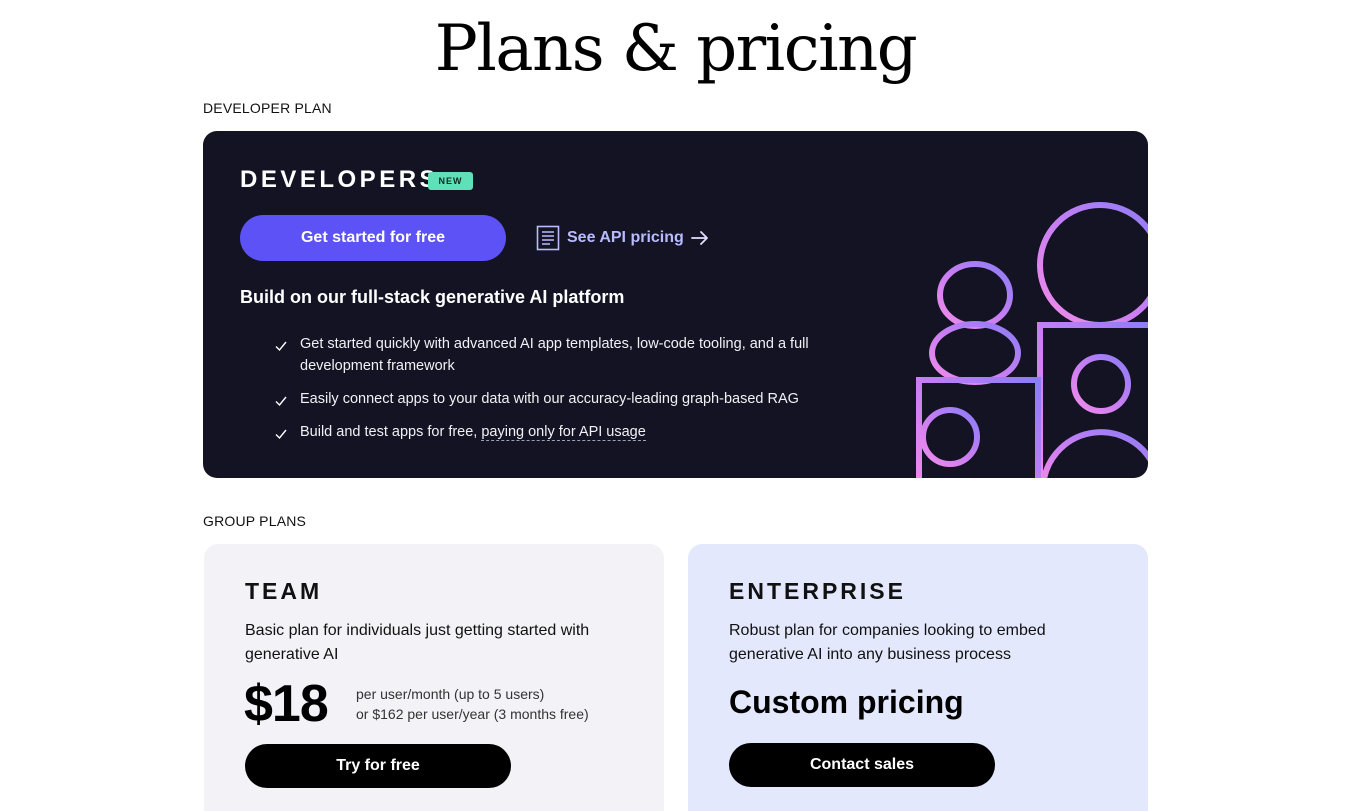 The image size is (1361, 811). I want to click on api-pricing-label: See API pricing, so click(625, 237).